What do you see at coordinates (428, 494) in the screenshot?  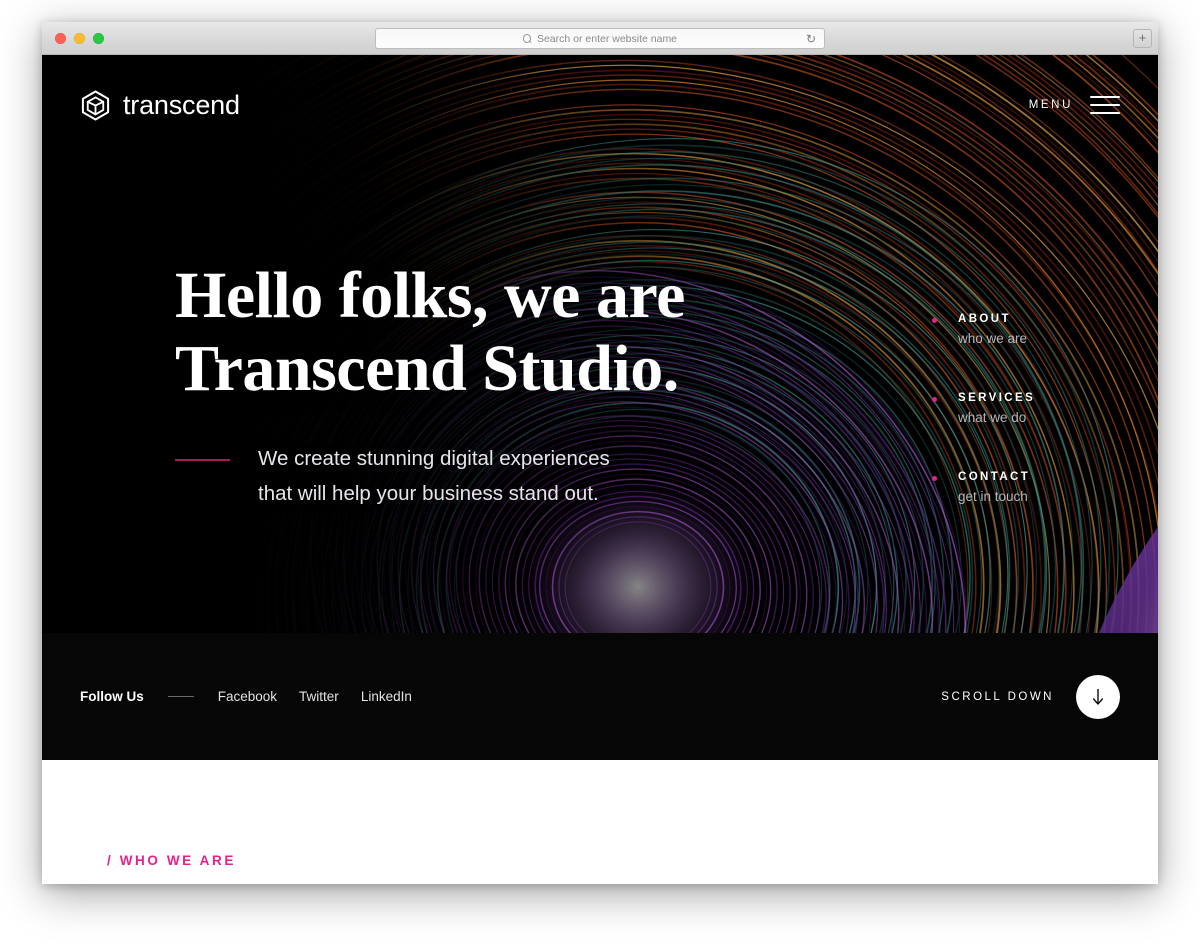 I see `hero-subtitle-line-2: that will help your business stand out.` at bounding box center [428, 494].